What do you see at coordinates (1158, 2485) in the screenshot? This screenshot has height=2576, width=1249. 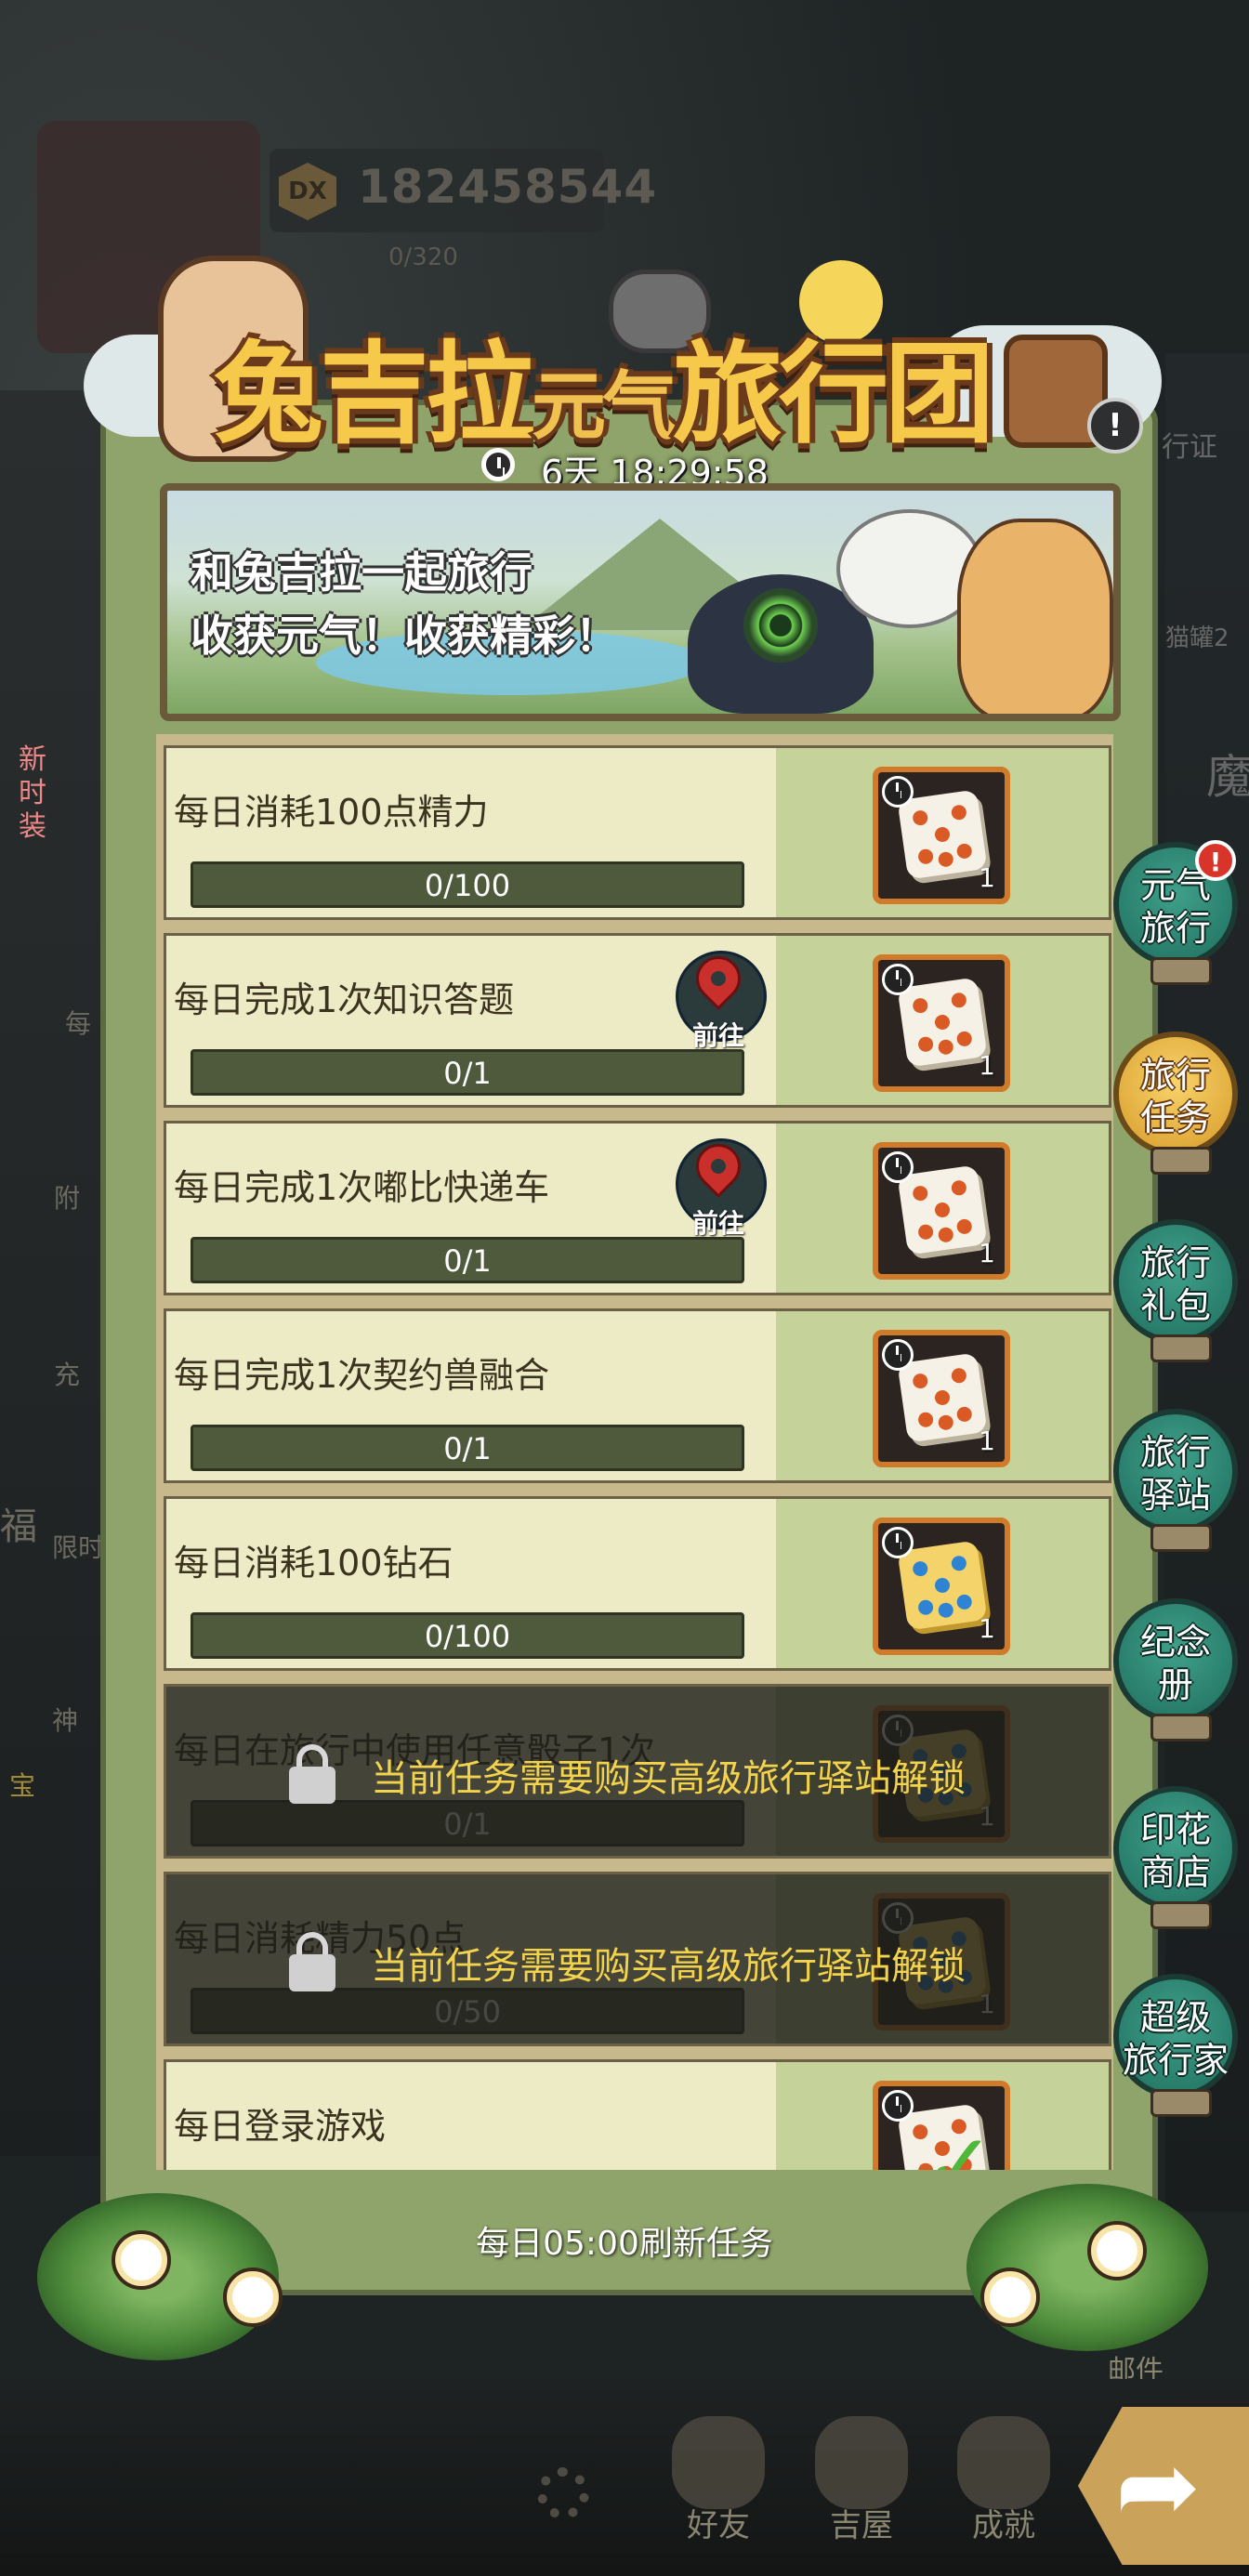 I see `back-arrow-icon: ➦` at bounding box center [1158, 2485].